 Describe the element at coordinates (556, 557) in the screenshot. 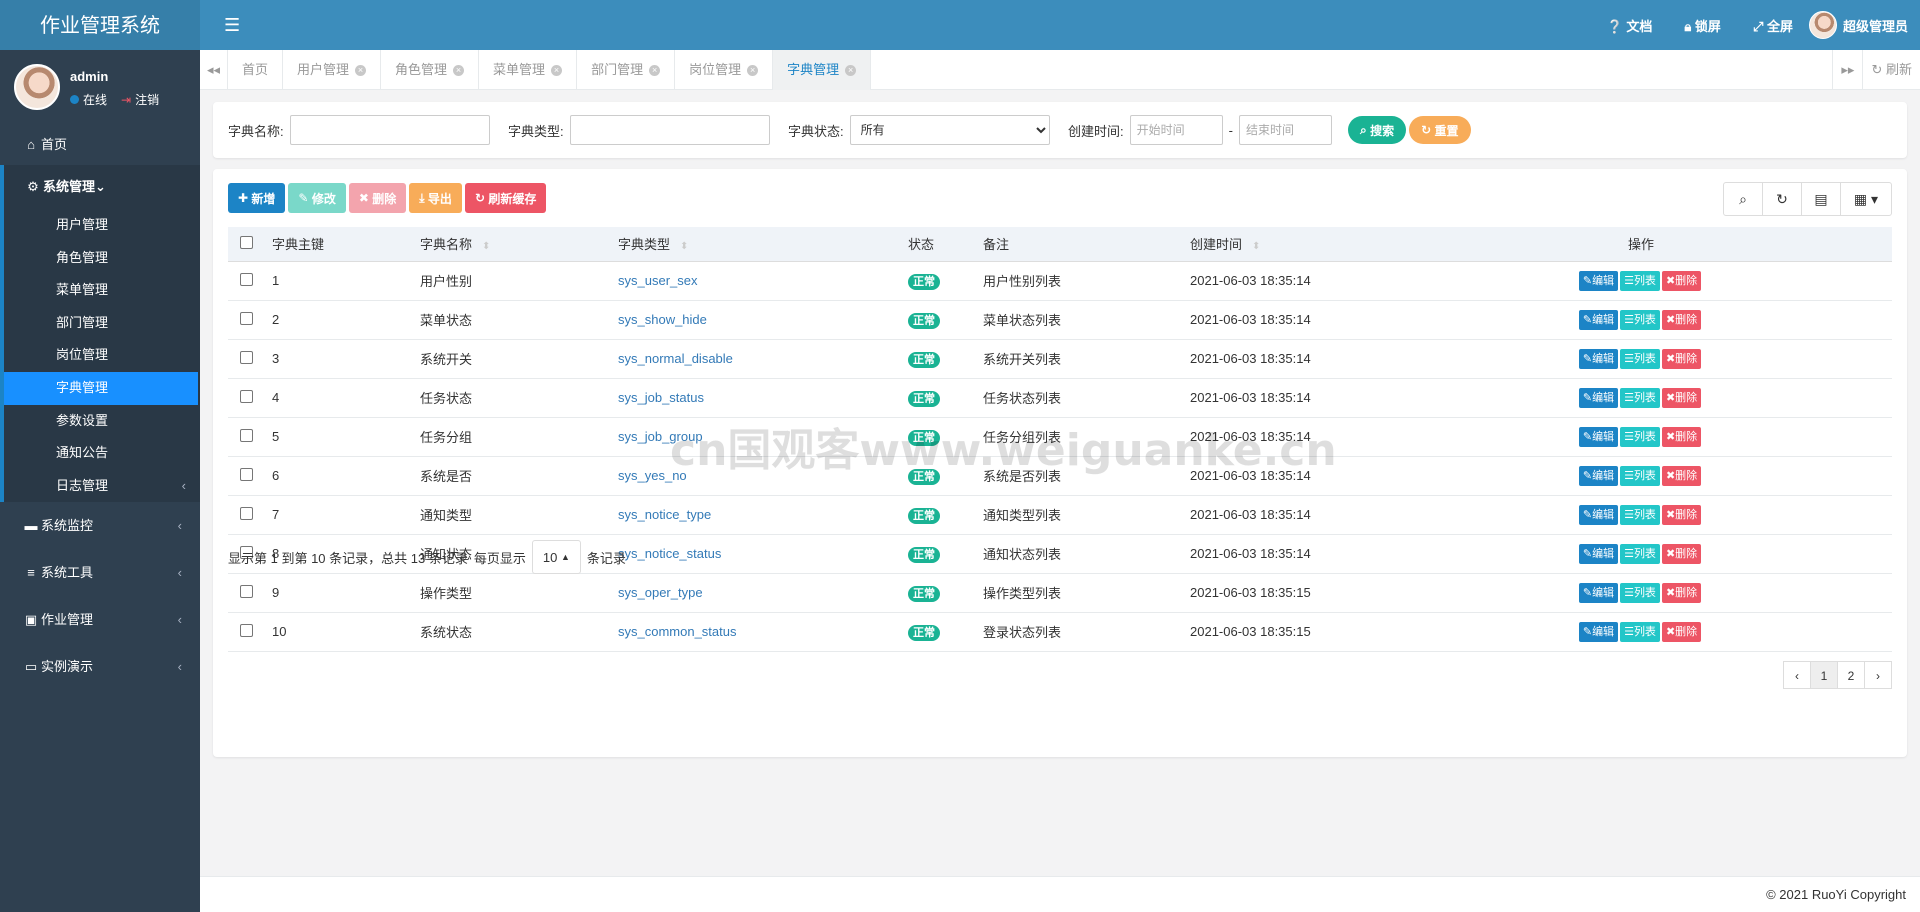

I see `page-size-dropdown: 10 ▲` at that location.